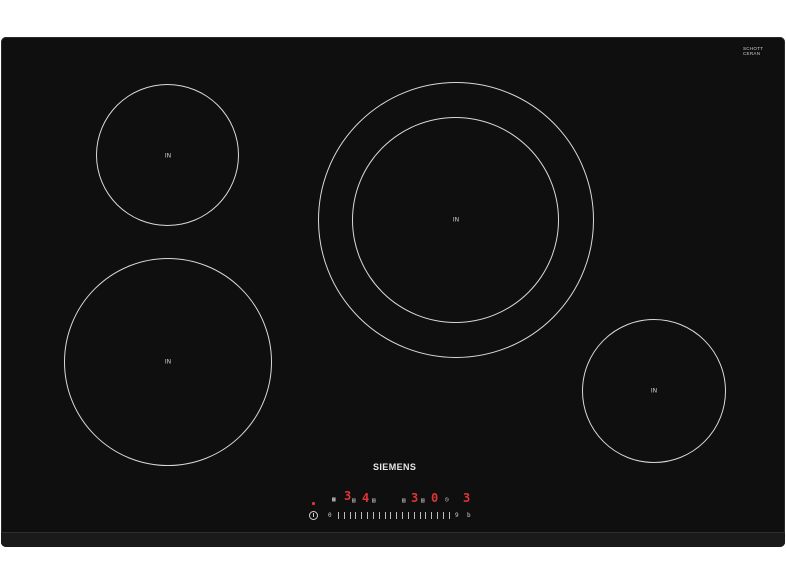  What do you see at coordinates (435, 498) in the screenshot?
I see `display-digit-4: 0` at bounding box center [435, 498].